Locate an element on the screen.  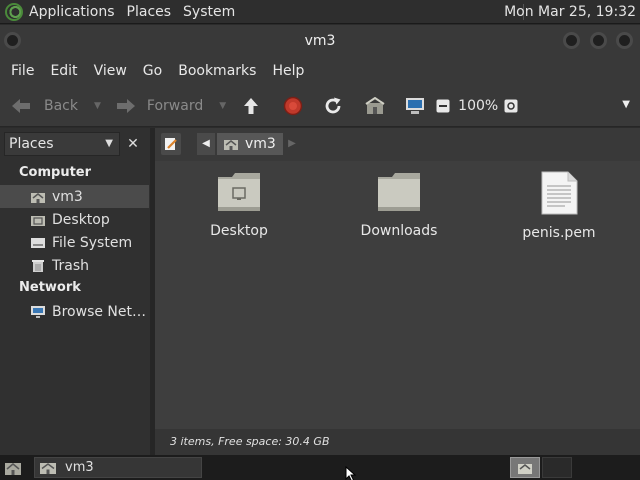
minimize-button is located at coordinates (571, 40).